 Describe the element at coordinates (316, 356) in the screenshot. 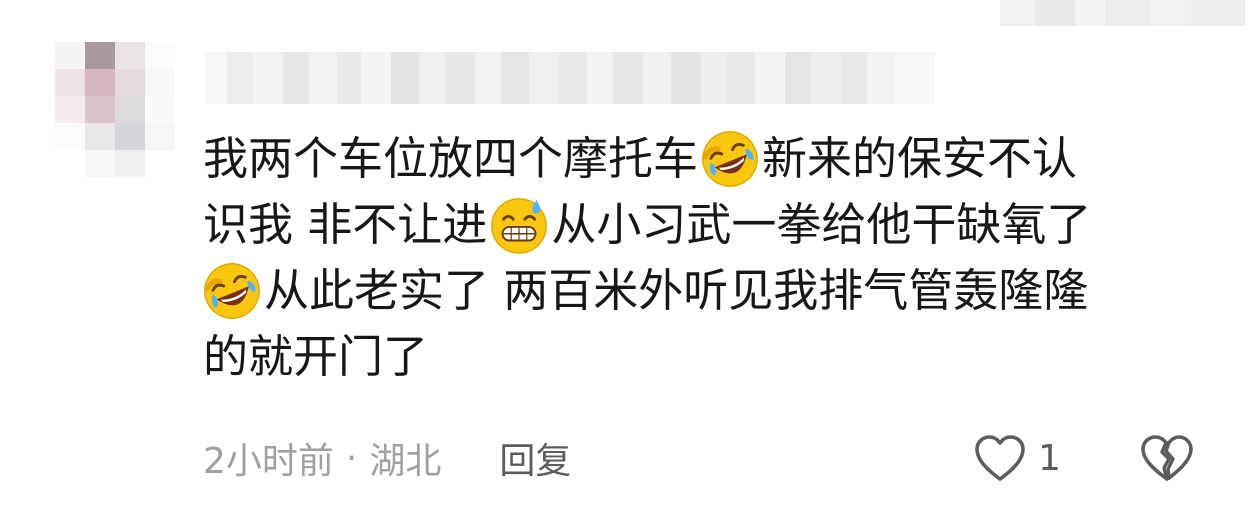

I see `comment-text: 的就开门了` at that location.